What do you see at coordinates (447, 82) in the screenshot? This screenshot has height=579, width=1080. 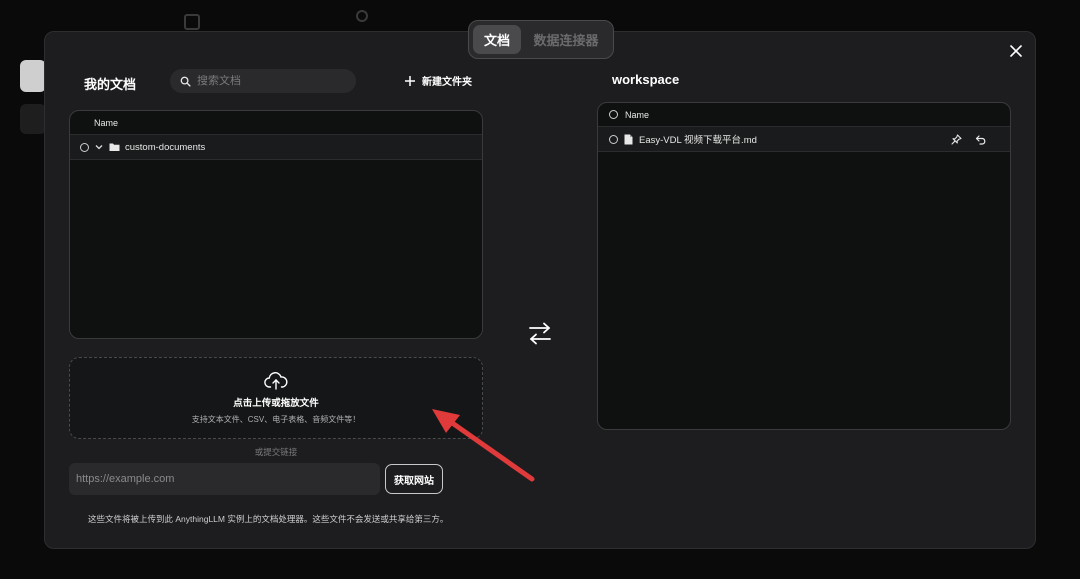 I see `new-folder-label: 新建文件夹` at bounding box center [447, 82].